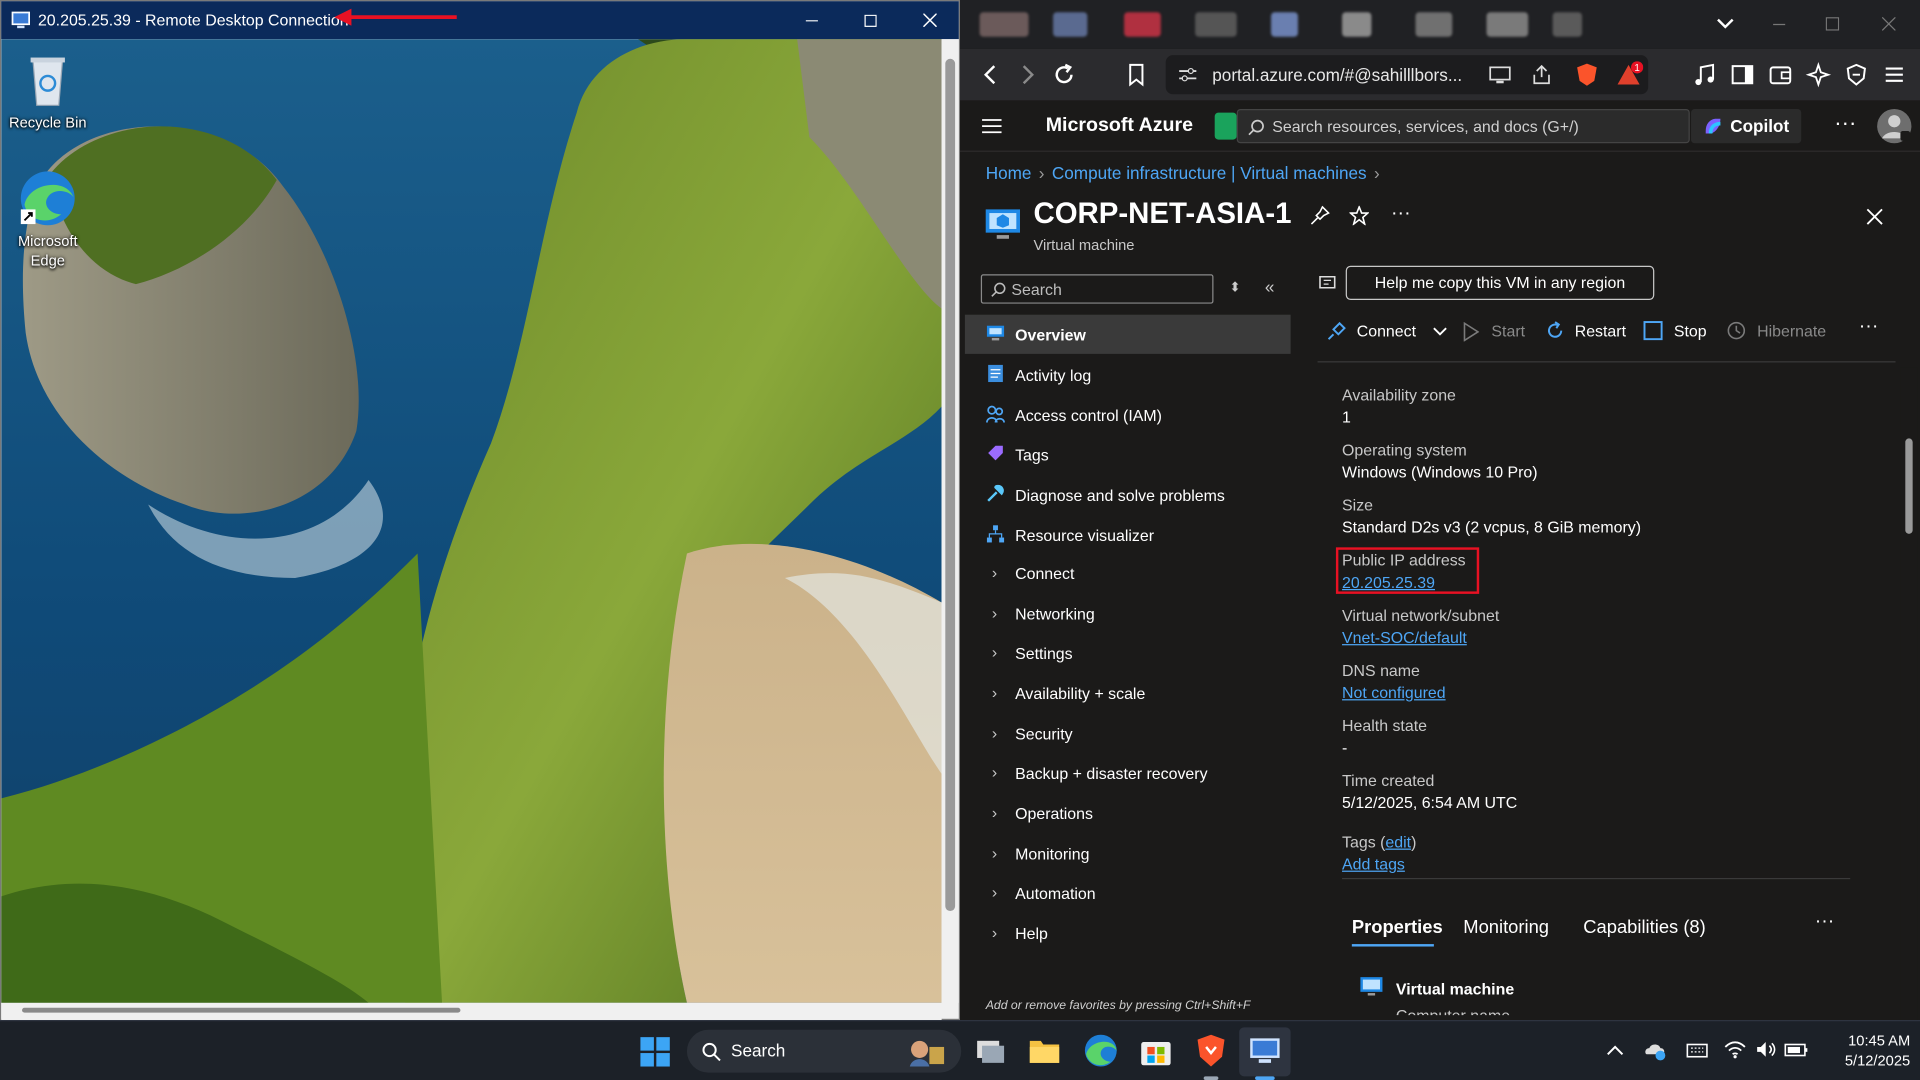 The height and width of the screenshot is (1080, 1920). I want to click on cast-icon, so click(1500, 75).